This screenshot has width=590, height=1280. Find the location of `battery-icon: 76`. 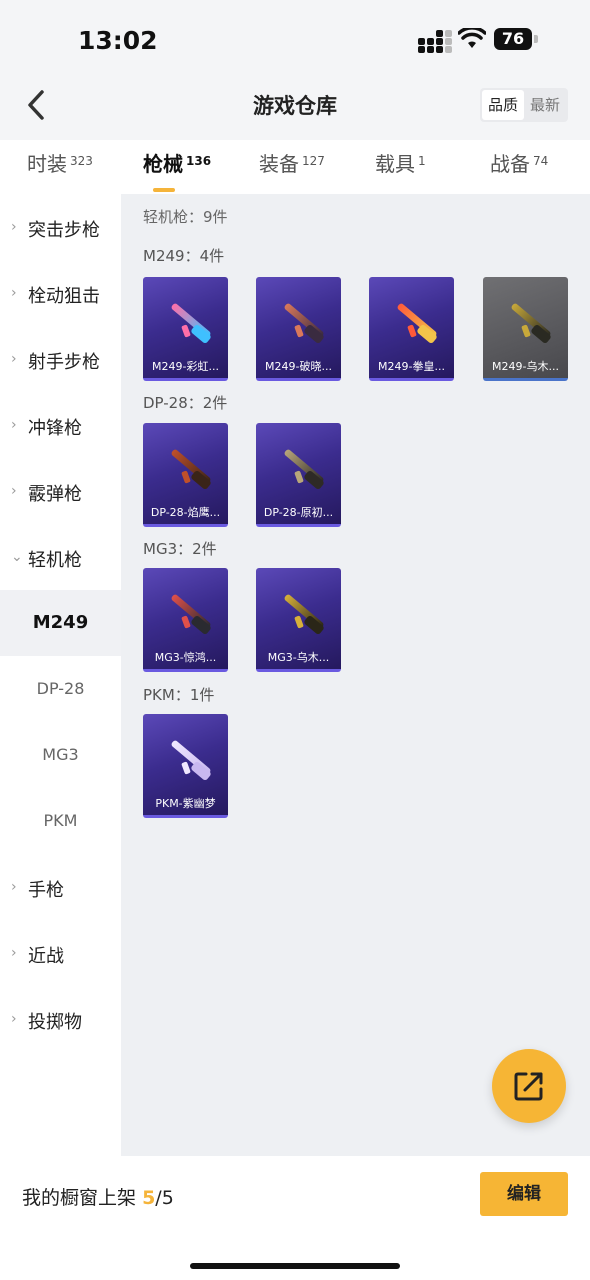

battery-icon: 76 is located at coordinates (516, 39).